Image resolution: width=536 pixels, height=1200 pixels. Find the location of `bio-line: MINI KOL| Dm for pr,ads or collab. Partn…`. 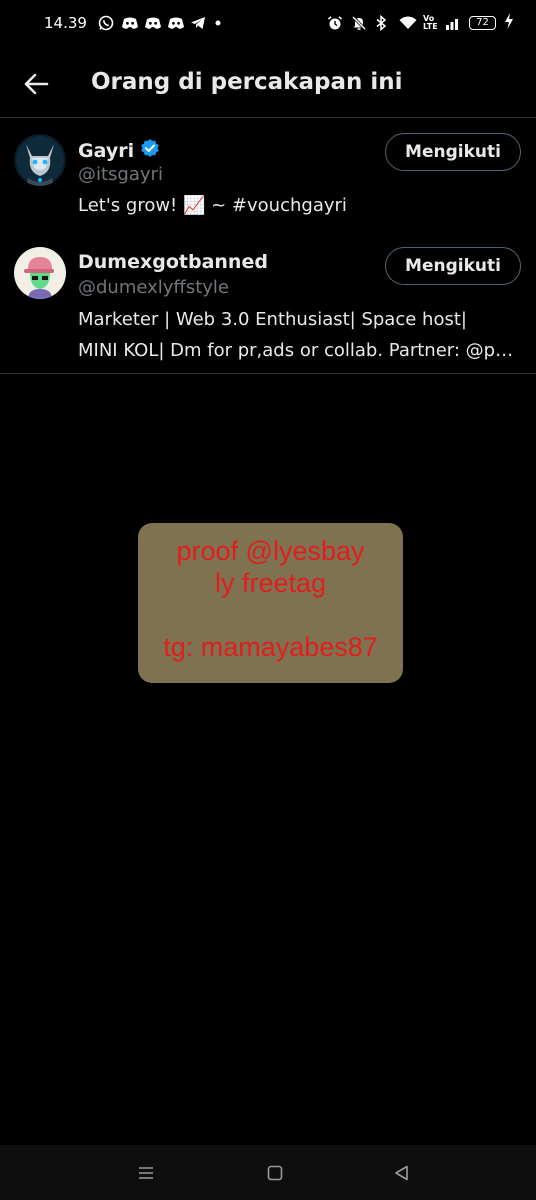

bio-line: MINI KOL| Dm for pr,ads or collab. Partn… is located at coordinates (296, 350).